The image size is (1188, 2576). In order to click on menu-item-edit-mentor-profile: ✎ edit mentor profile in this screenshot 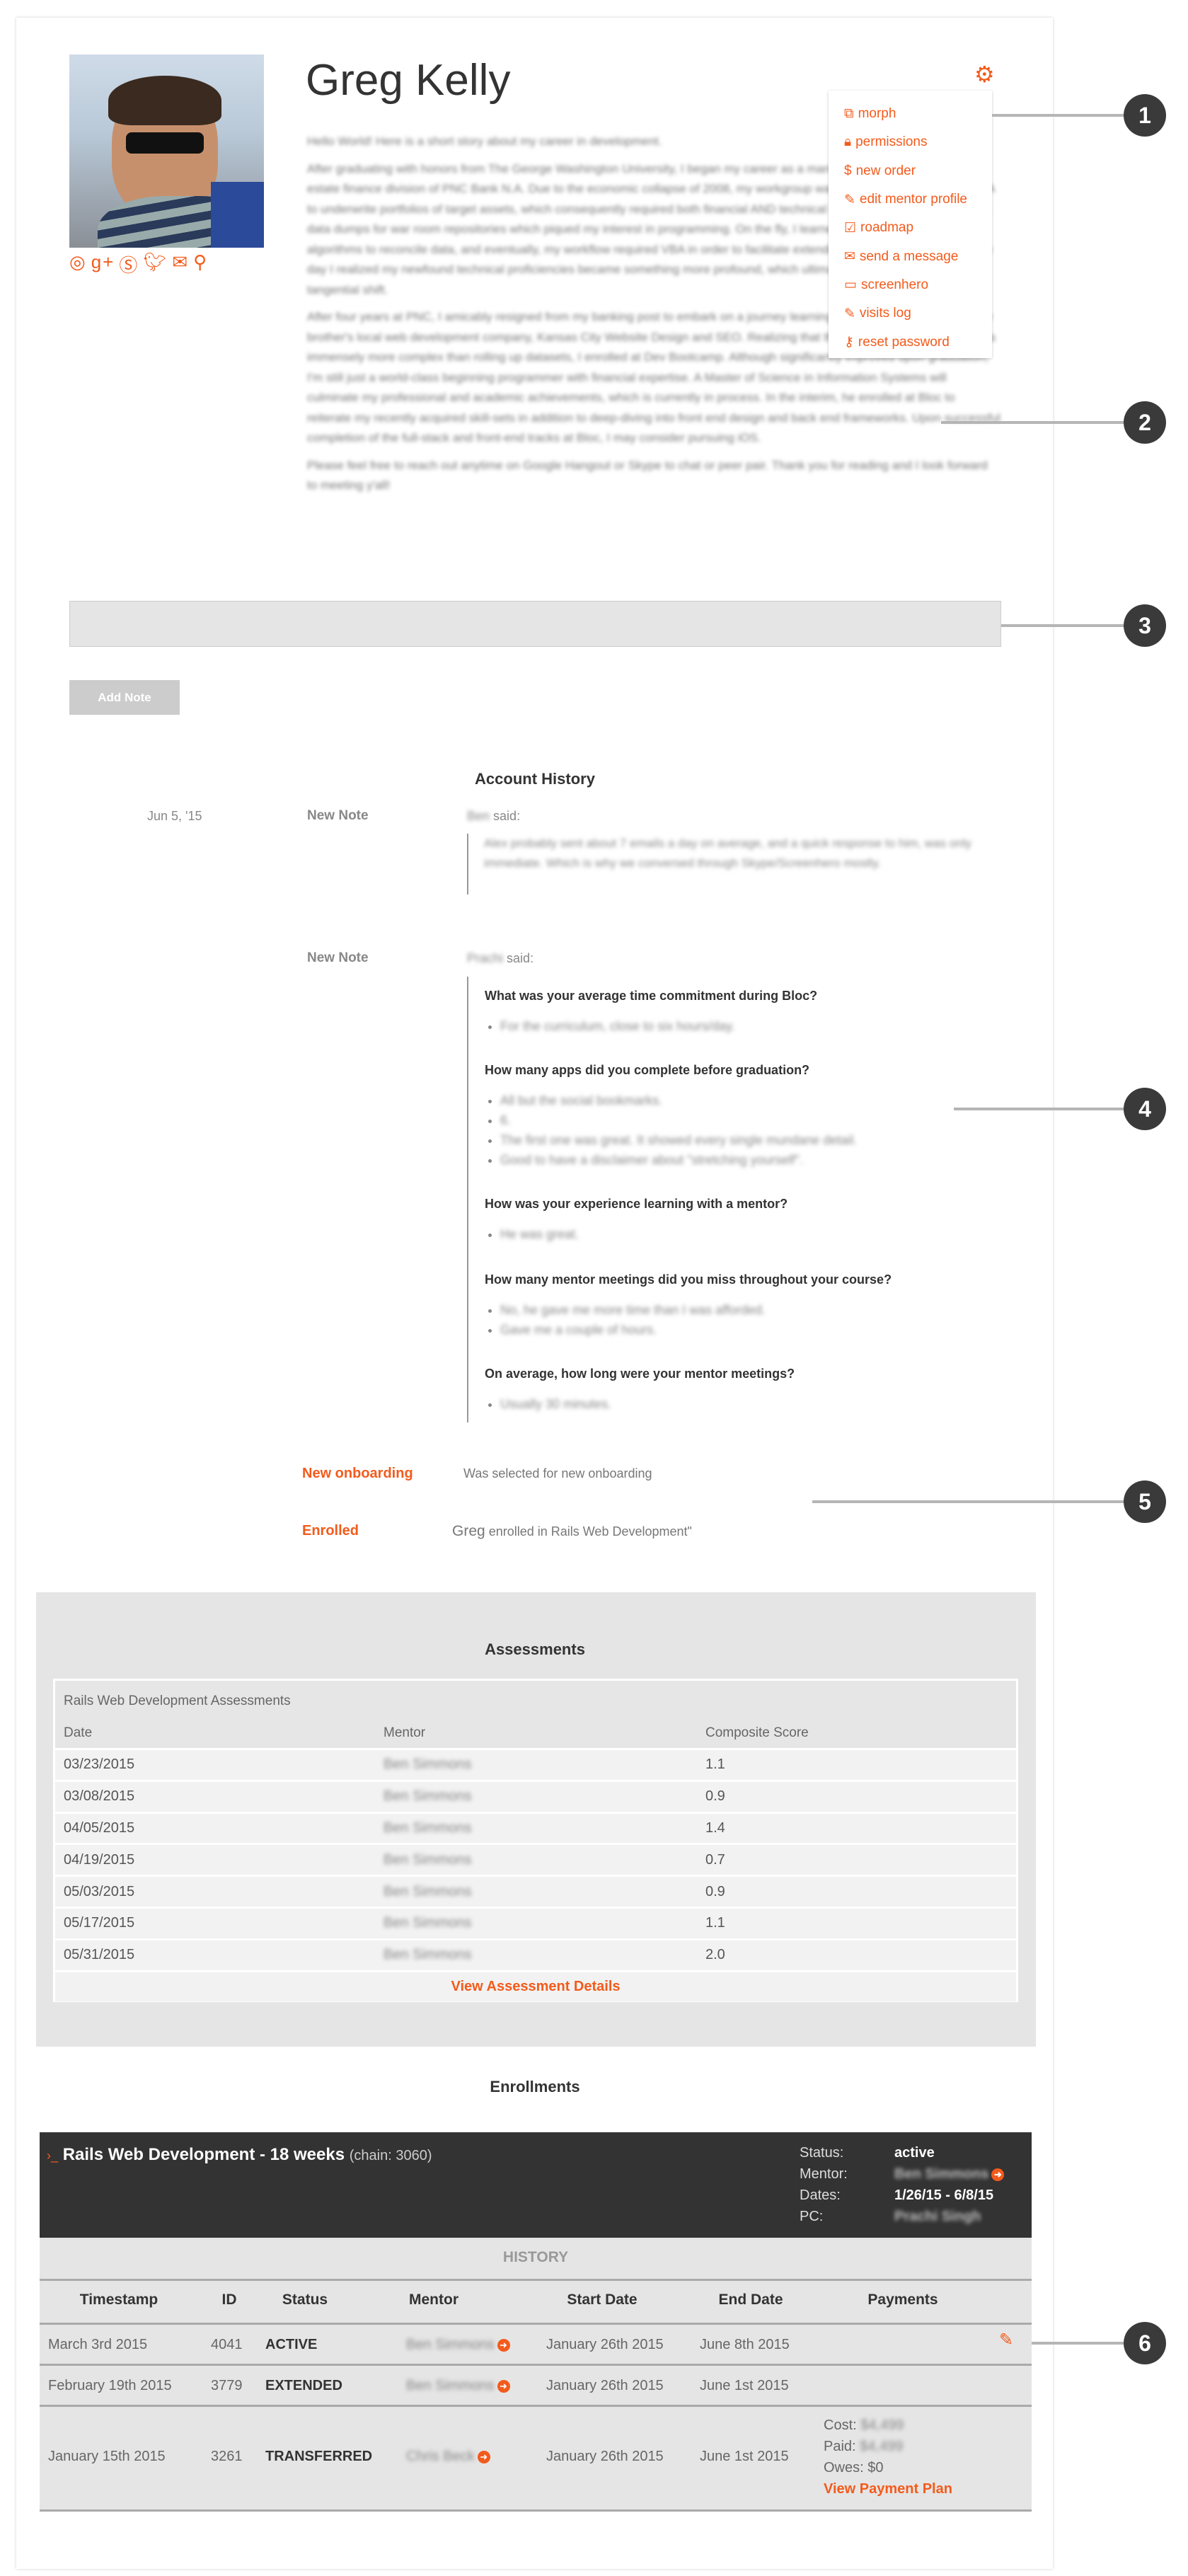, I will do `click(910, 200)`.